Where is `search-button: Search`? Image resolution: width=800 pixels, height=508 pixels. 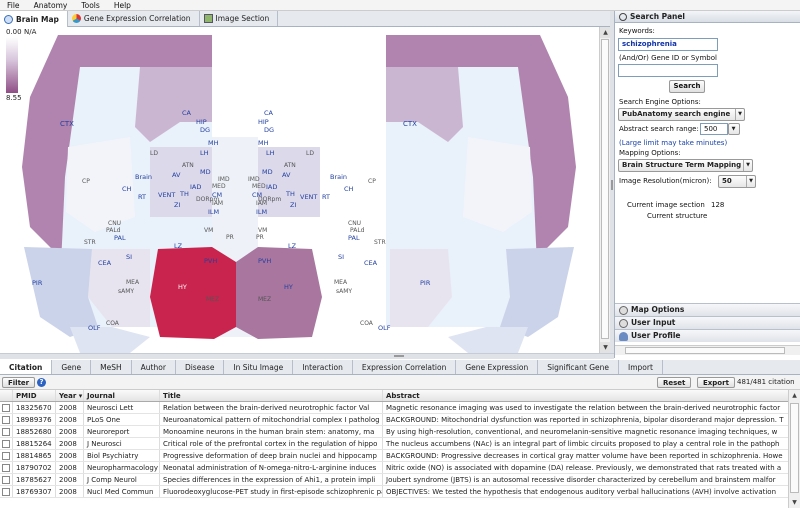 search-button: Search is located at coordinates (687, 86).